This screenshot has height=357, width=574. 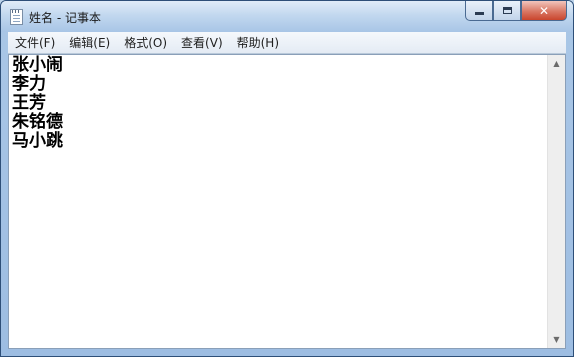 I want to click on text-line: 马小跳, so click(x=37, y=141).